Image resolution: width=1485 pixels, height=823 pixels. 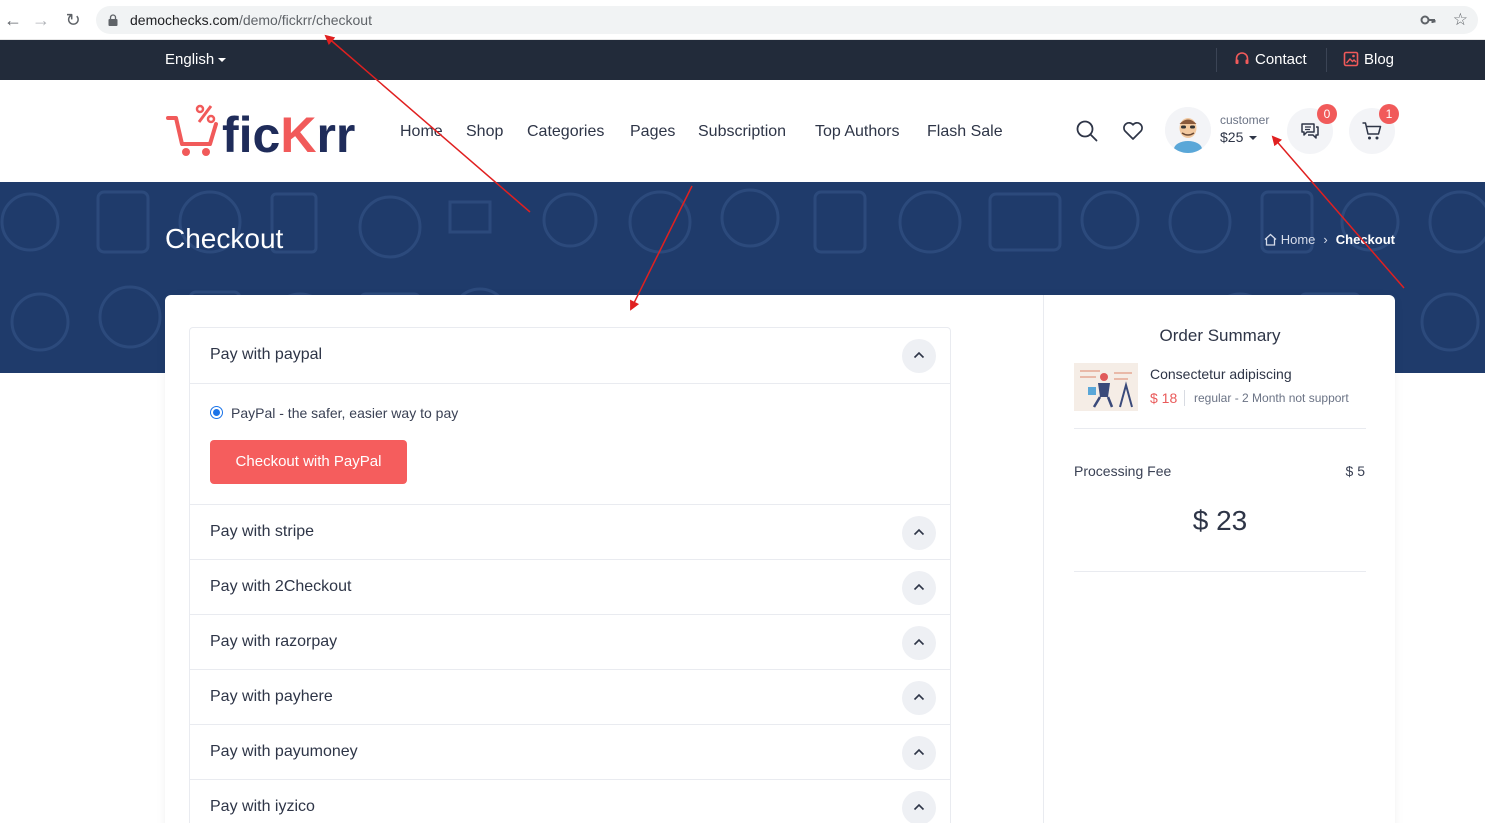 What do you see at coordinates (274, 641) in the screenshot?
I see `accordion-label: Pay with razorpay` at bounding box center [274, 641].